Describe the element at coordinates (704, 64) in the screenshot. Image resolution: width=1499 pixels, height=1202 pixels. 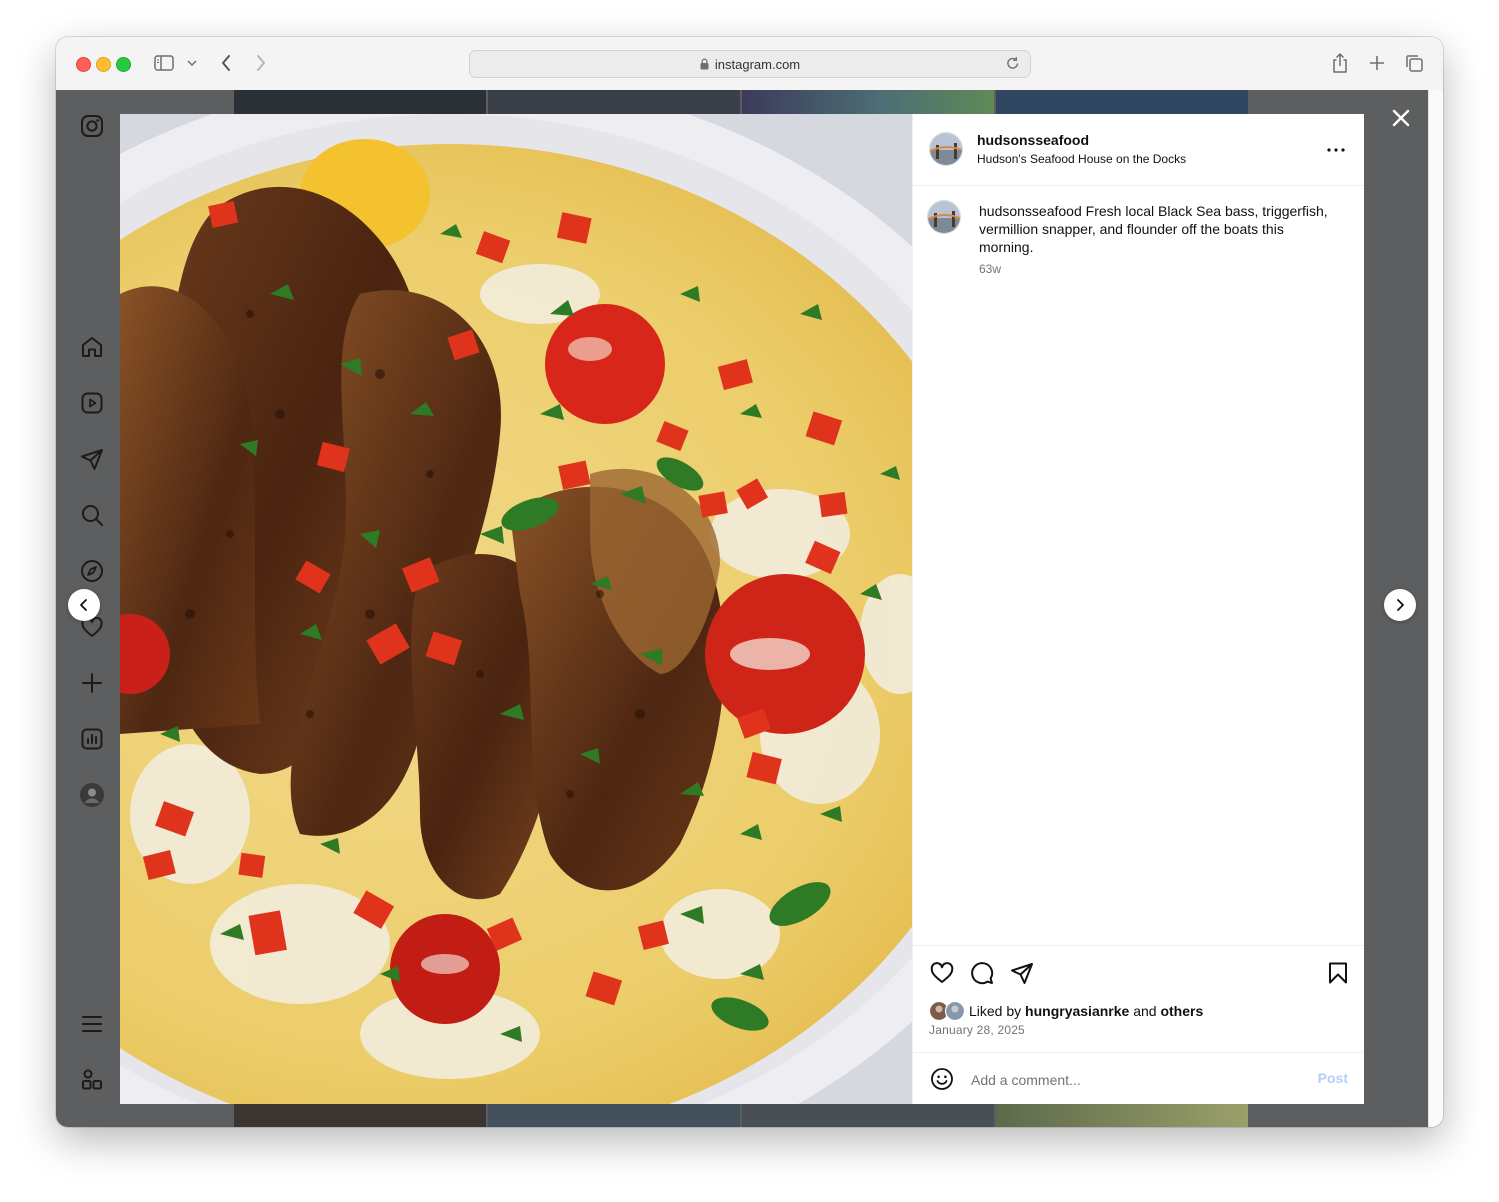
I see `lock-icon` at that location.